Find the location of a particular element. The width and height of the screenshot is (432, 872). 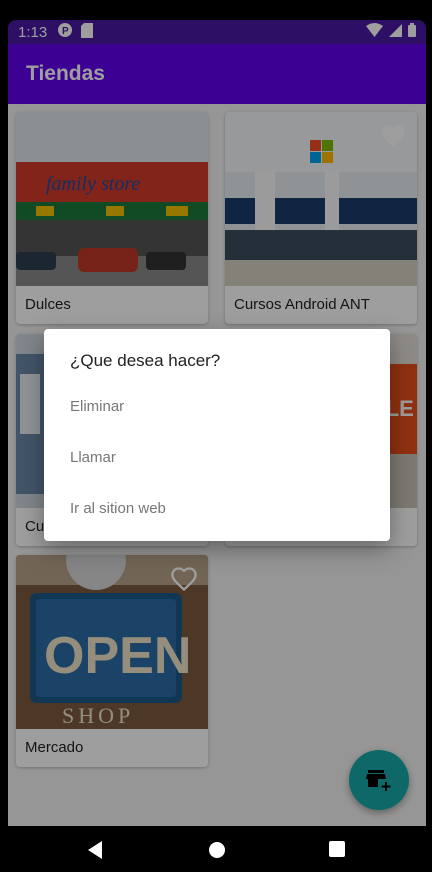

dialog-title: ¿Que desea hacer? is located at coordinates (145, 360).